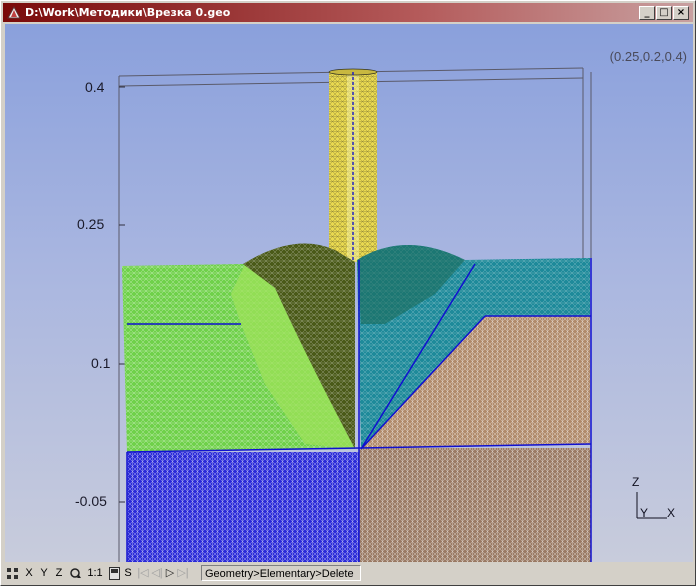 The height and width of the screenshot is (586, 696). What do you see at coordinates (114, 573) in the screenshot?
I see `save-icon` at bounding box center [114, 573].